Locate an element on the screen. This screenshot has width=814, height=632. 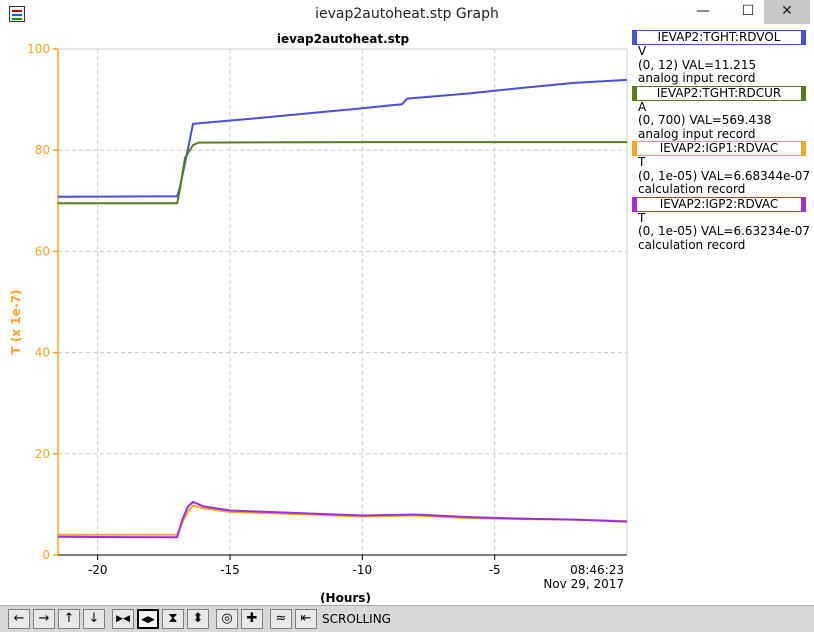
y-tick-label: 60 is located at coordinates (42, 251).